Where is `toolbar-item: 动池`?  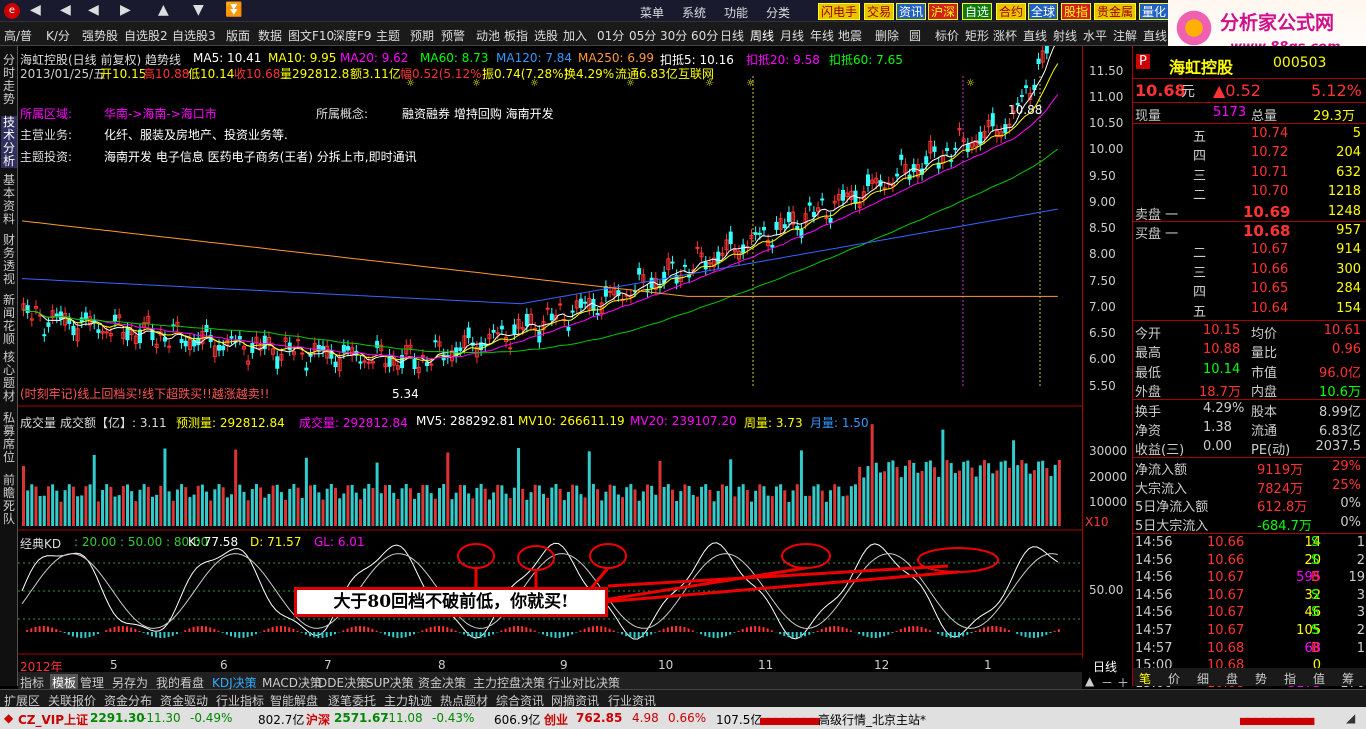 toolbar-item: 动池 is located at coordinates (488, 35).